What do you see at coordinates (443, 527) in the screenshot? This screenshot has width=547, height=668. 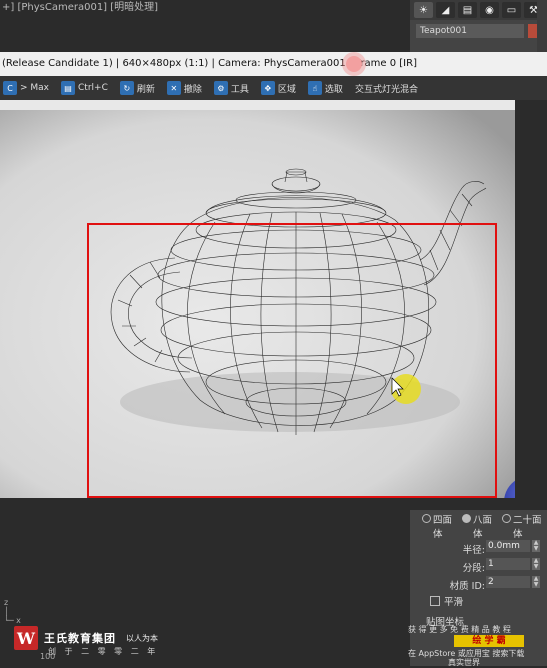 I see `radio-tetra-label: 四面体` at bounding box center [443, 527].